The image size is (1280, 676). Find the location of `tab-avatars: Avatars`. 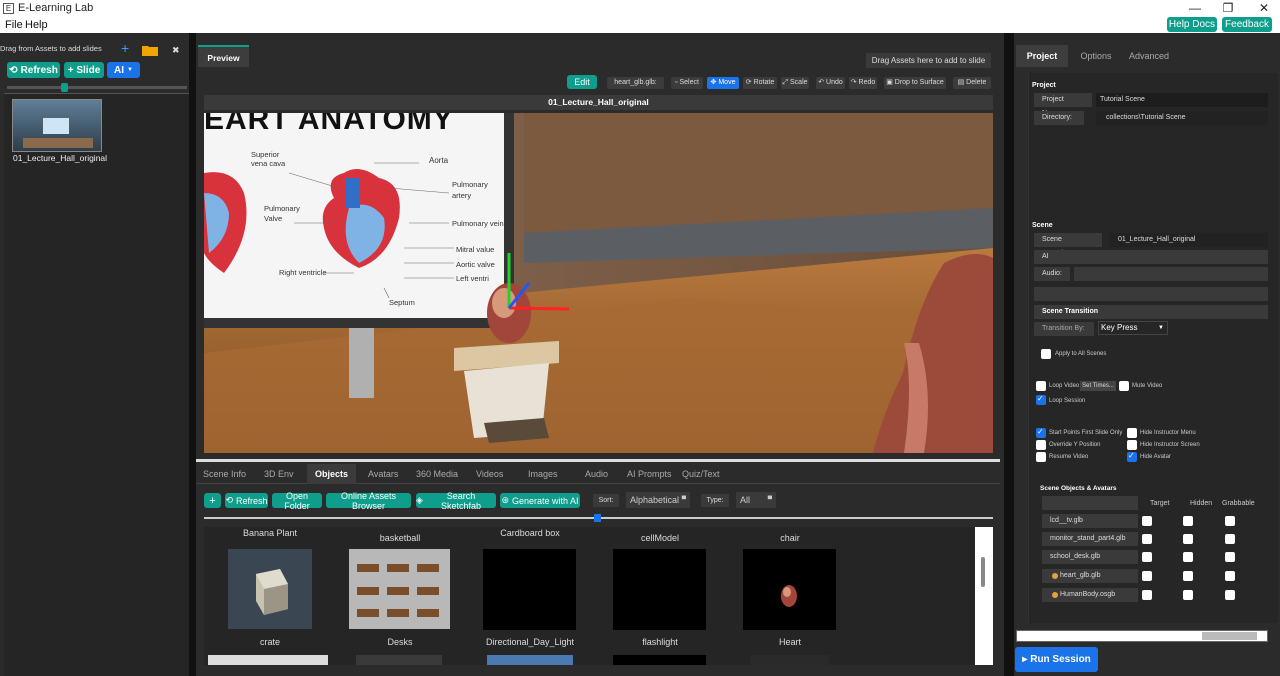

tab-avatars: Avatars is located at coordinates (383, 474).